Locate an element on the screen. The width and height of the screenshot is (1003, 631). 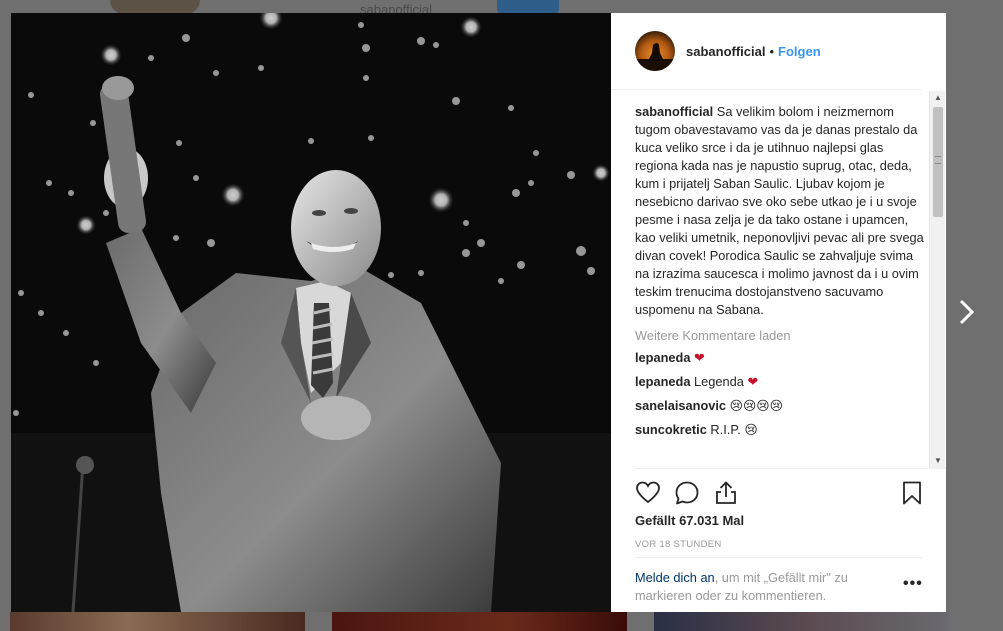
comment-icon is located at coordinates (687, 493).